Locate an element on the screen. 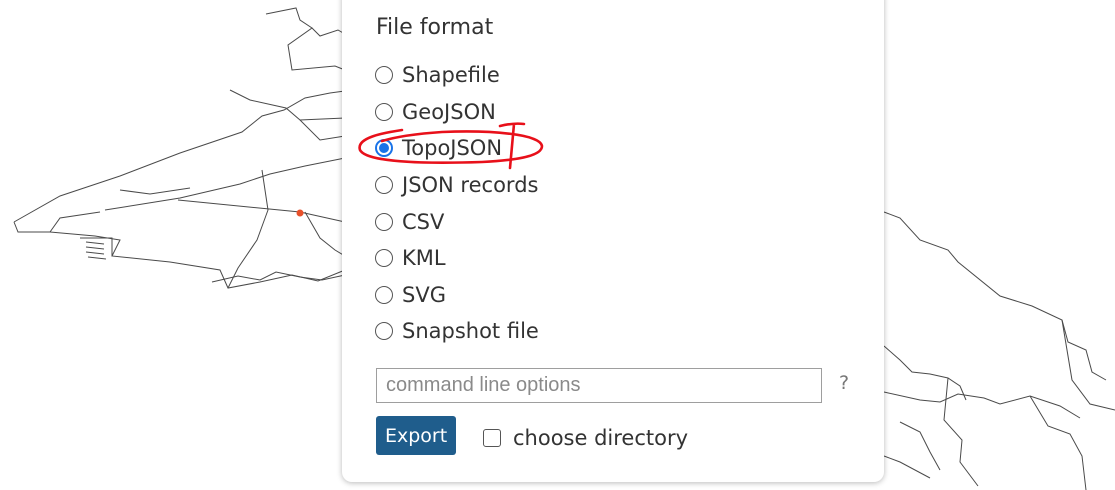 This screenshot has height=490, width=1115. format-label: TopoJSON is located at coordinates (452, 148).